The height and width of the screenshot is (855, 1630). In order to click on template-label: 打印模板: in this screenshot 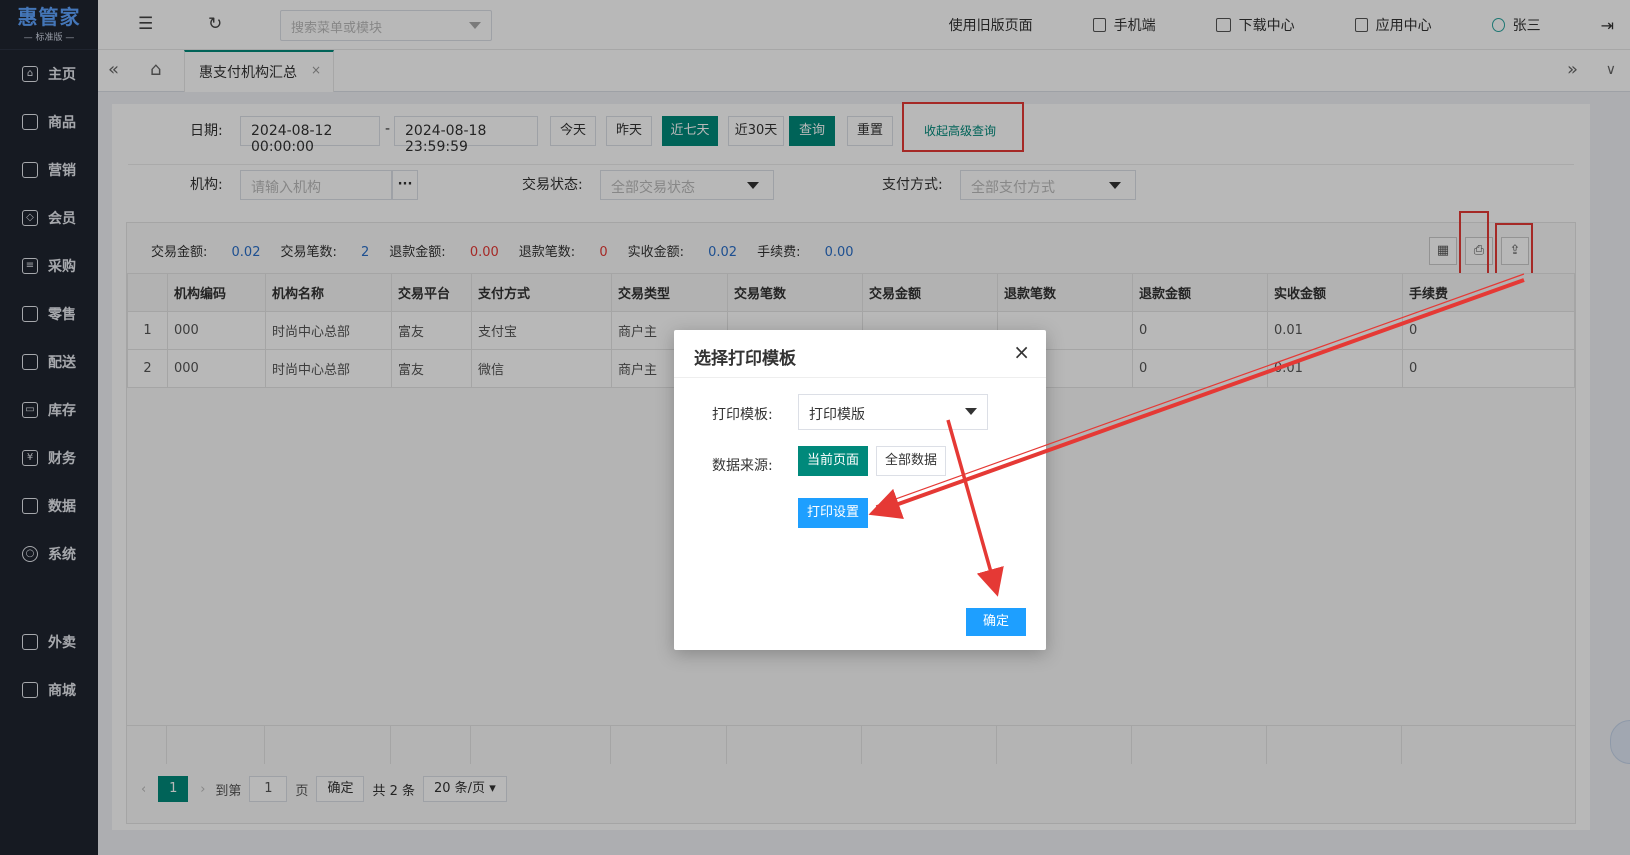, I will do `click(742, 415)`.